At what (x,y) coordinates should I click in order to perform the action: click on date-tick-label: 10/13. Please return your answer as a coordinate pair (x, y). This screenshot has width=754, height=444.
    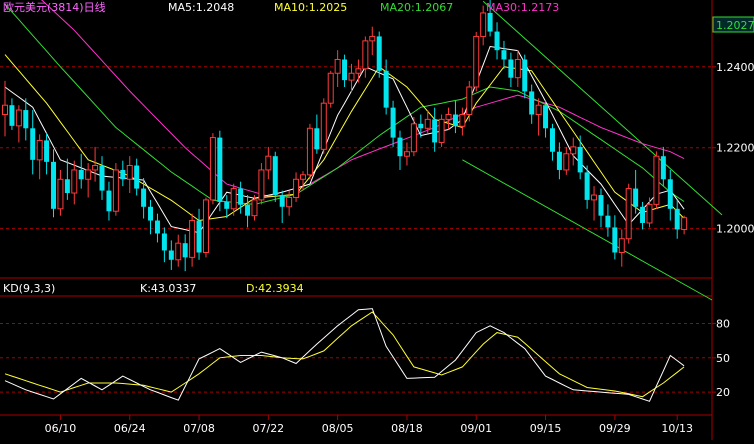
    Looking at the image, I should click on (677, 428).